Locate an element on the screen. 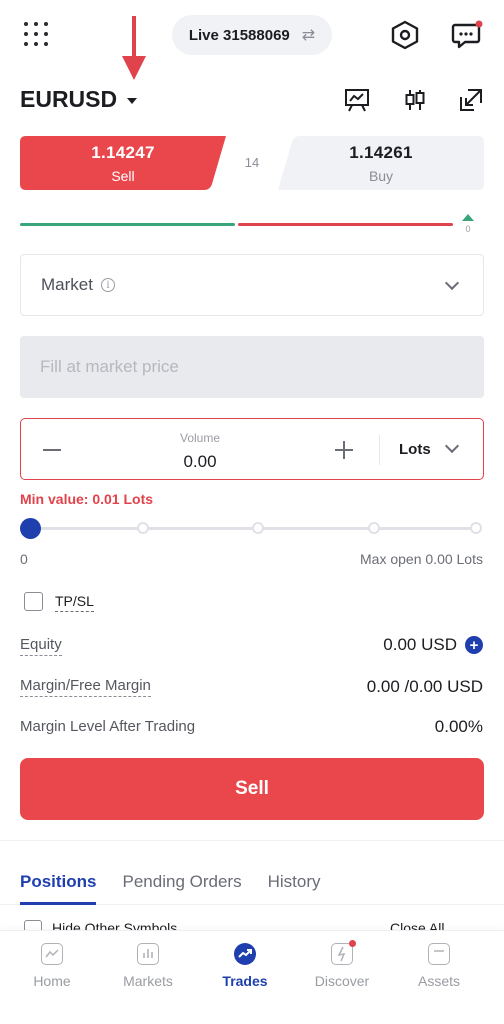 This screenshot has width=504, height=1024. price-placeholder: Fill at market price is located at coordinates (109, 366).